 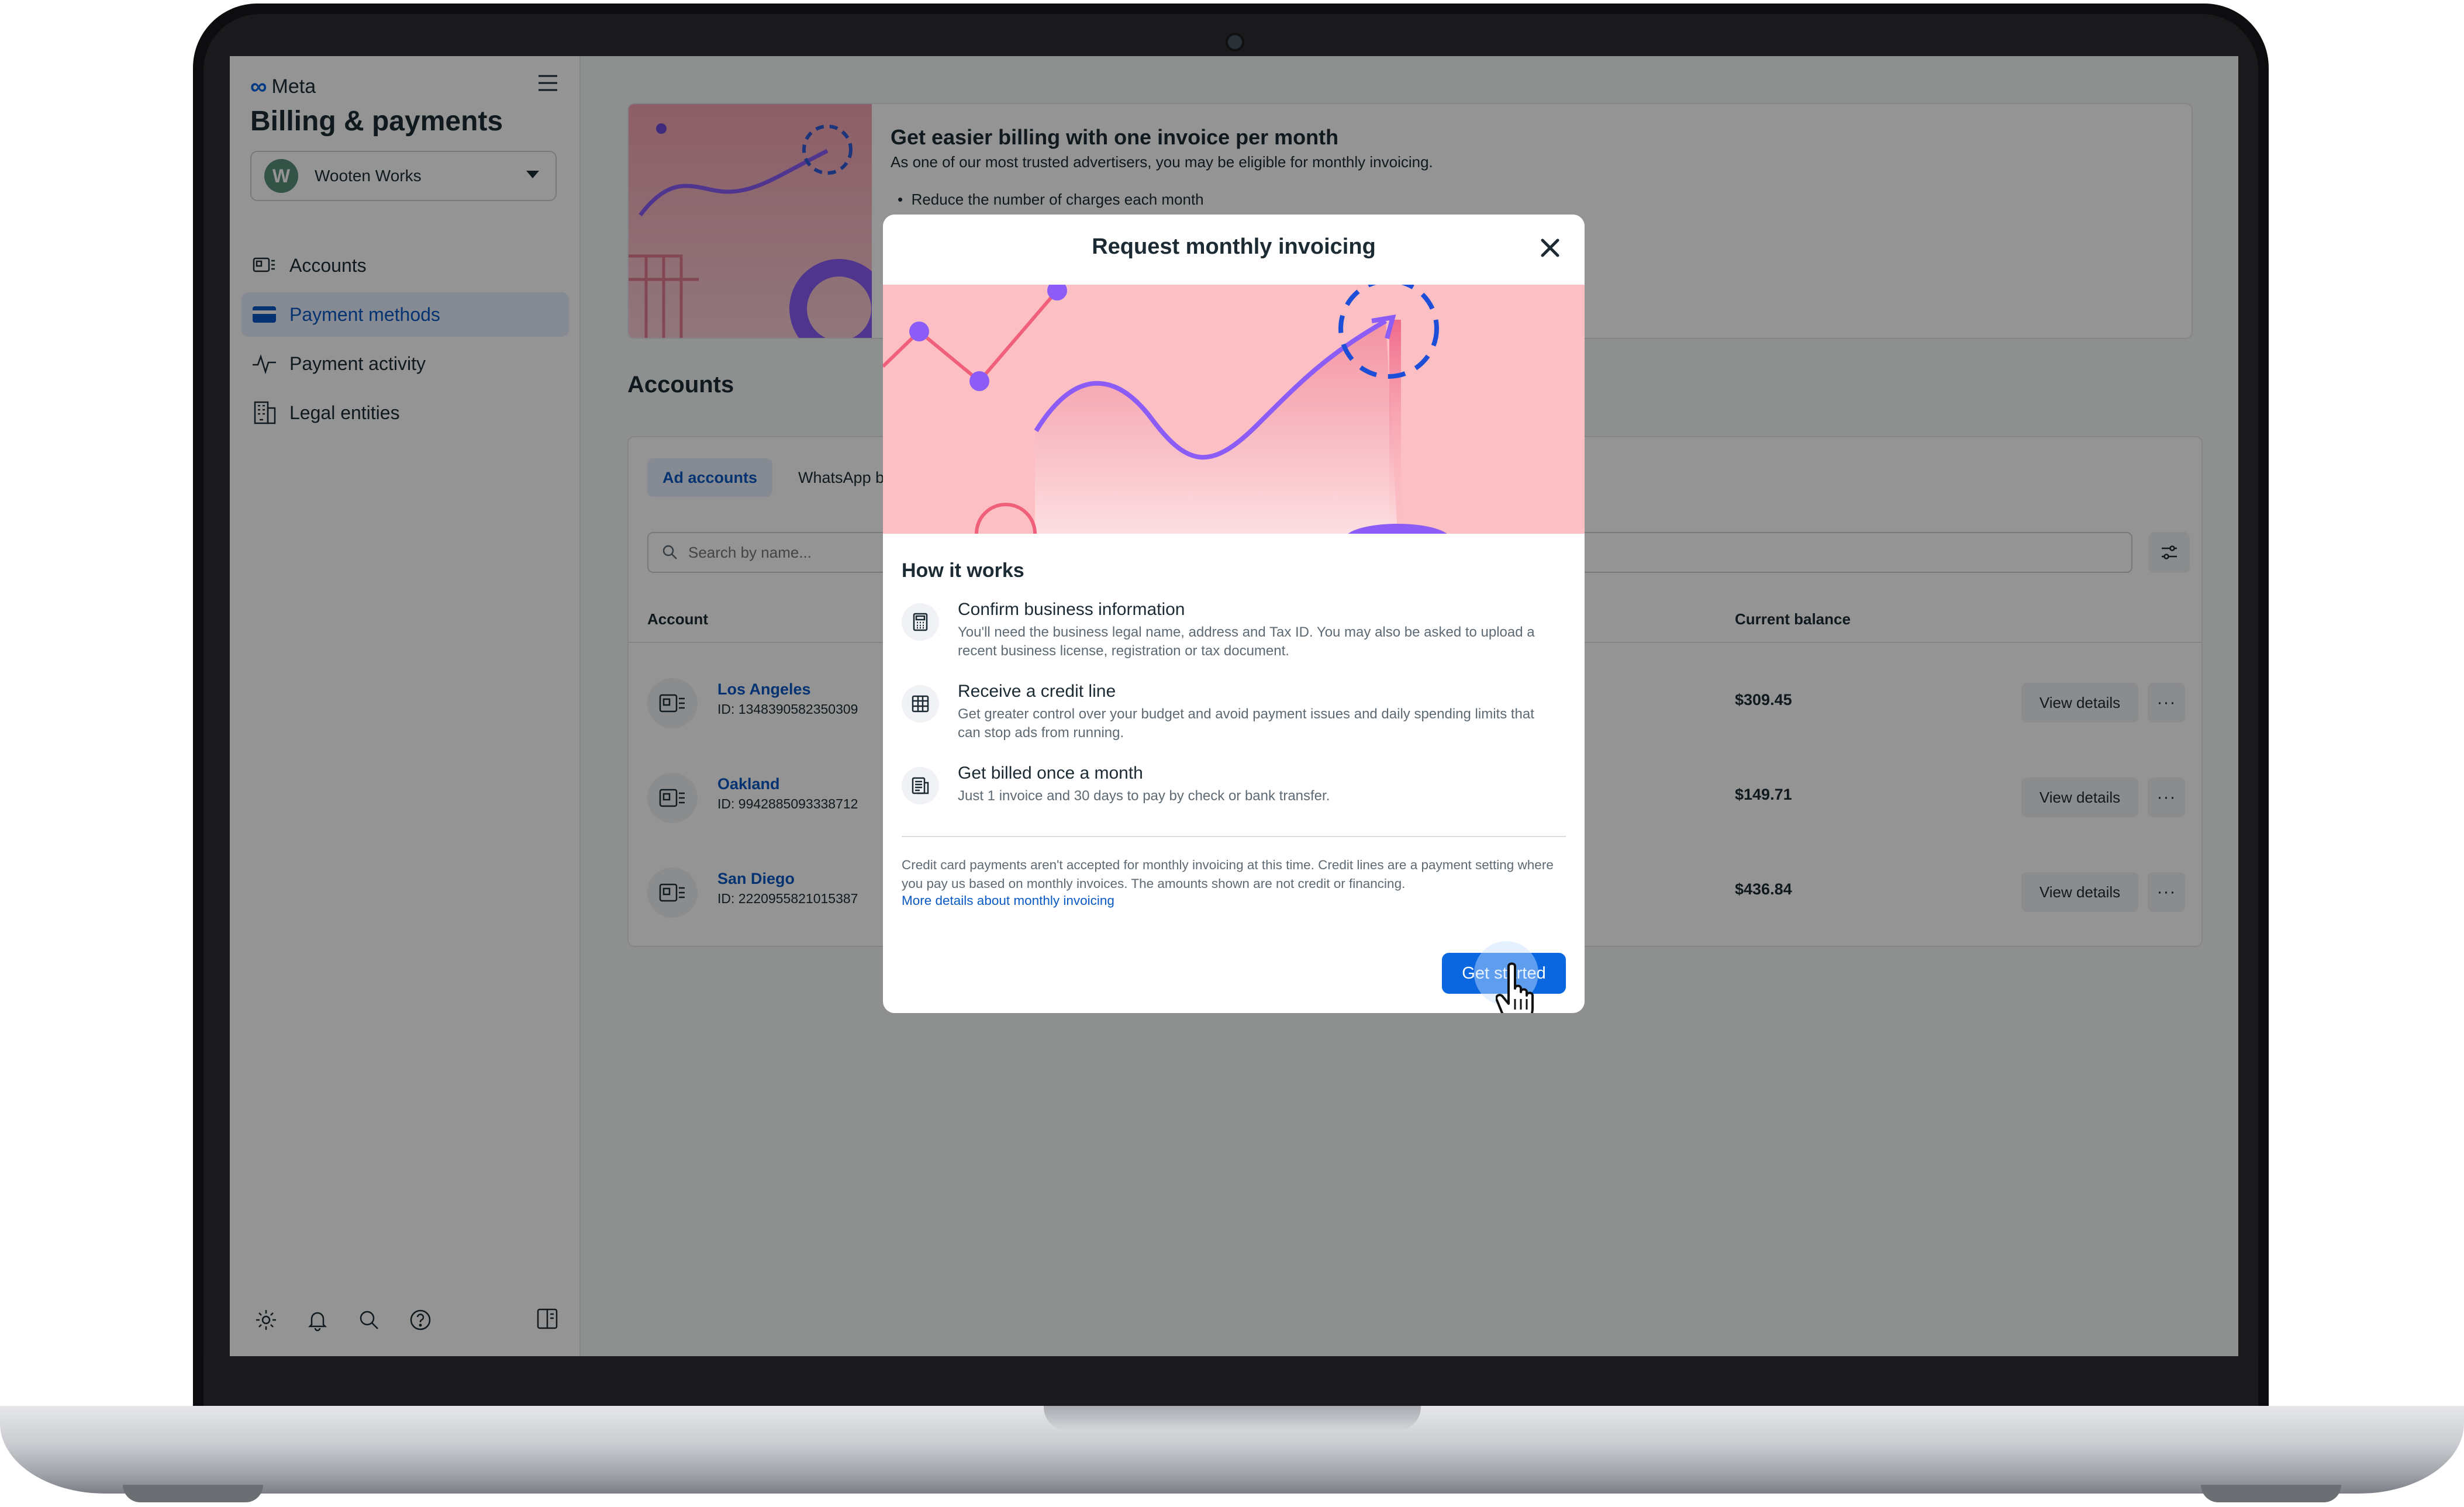 I want to click on laptop-foot-left, so click(x=193, y=1493).